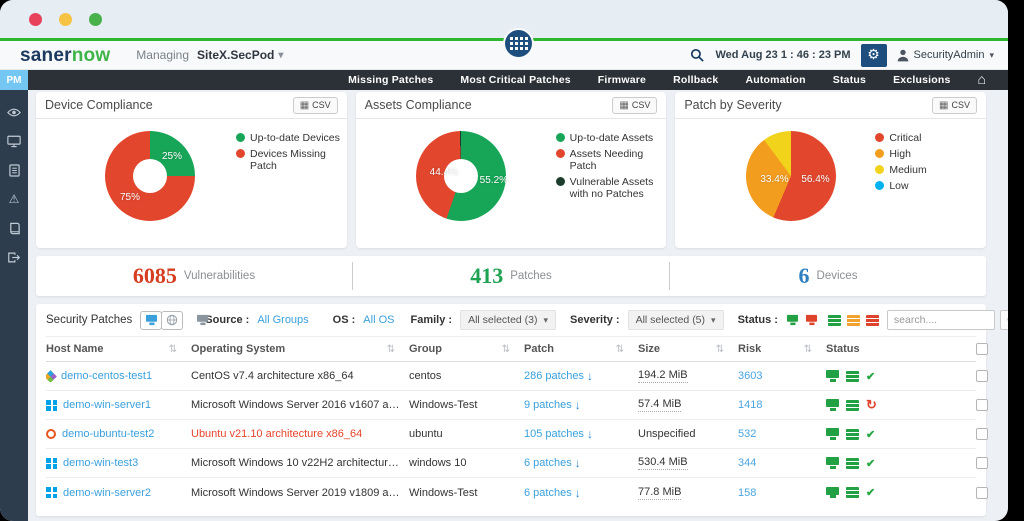 This screenshot has height=521, width=1024. I want to click on size-cell: Unspecified, so click(667, 434).